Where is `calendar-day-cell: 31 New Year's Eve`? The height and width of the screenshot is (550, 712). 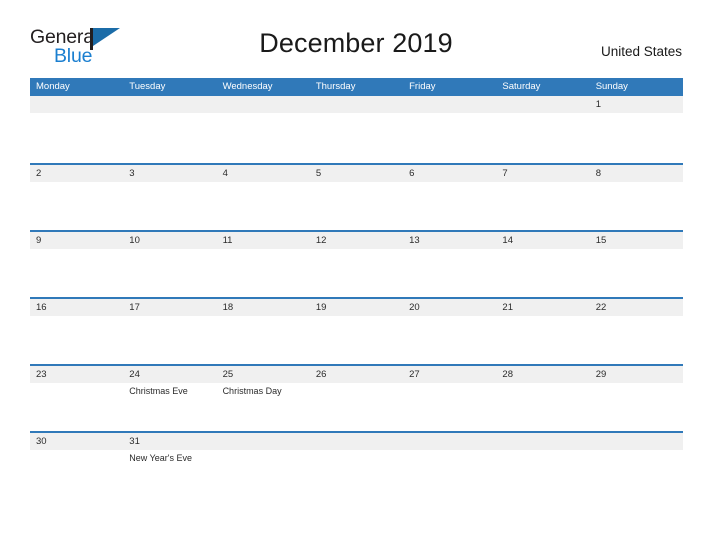 calendar-day-cell: 31 New Year's Eve is located at coordinates (169, 453).